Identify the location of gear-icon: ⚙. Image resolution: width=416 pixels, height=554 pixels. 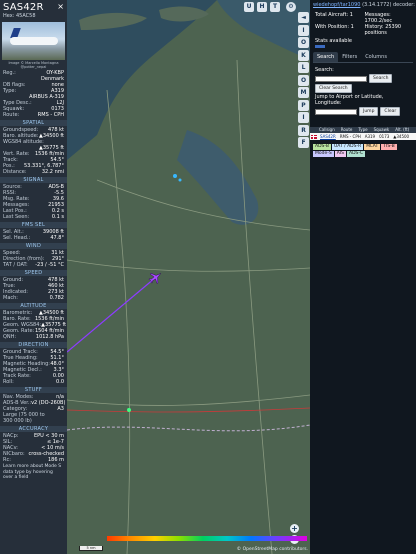
(291, 7).